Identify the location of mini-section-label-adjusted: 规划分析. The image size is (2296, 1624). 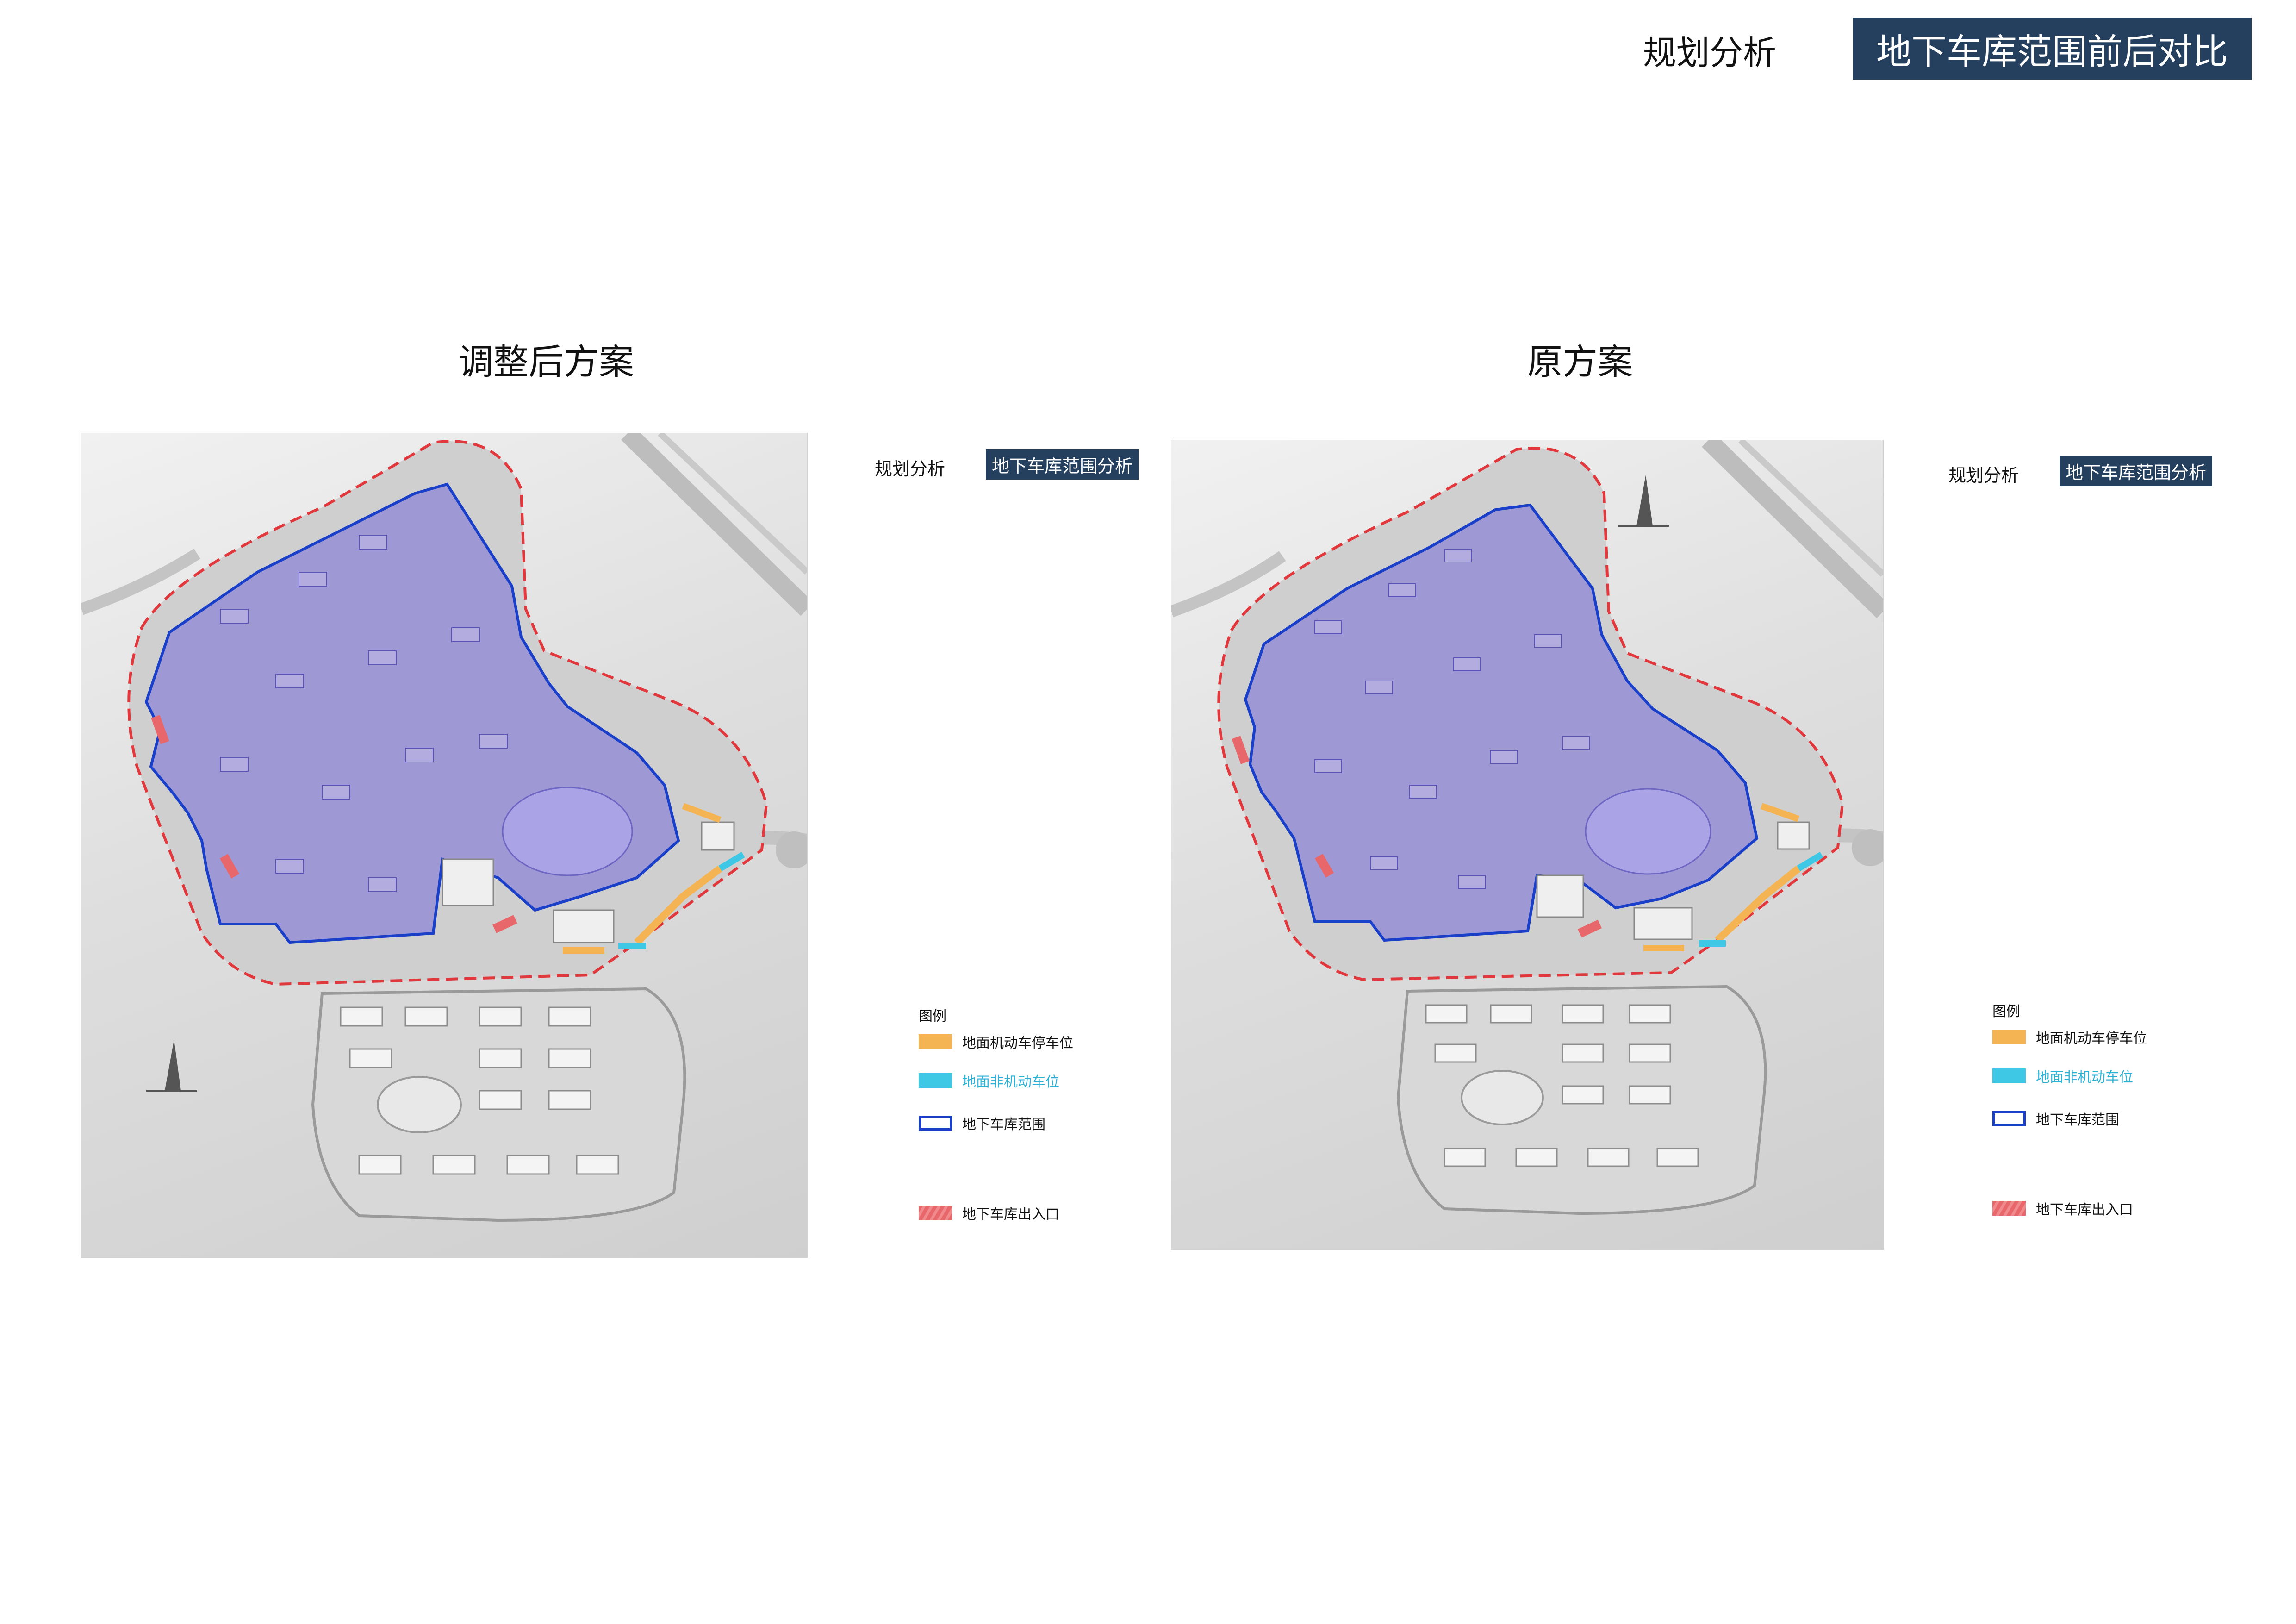
(910, 469).